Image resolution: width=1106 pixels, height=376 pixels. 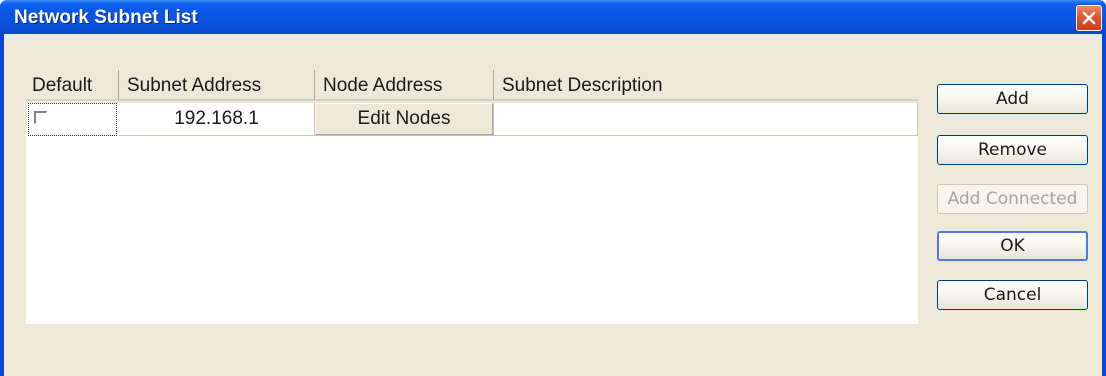 I want to click on column-header-node-address: Node Address, so click(x=404, y=85).